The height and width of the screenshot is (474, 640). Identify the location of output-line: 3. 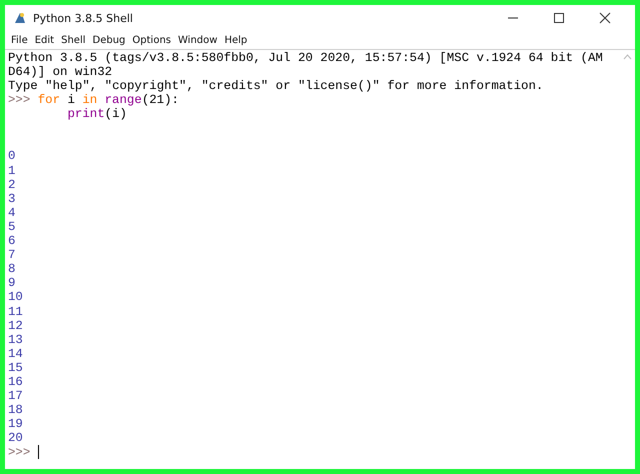
(12, 199).